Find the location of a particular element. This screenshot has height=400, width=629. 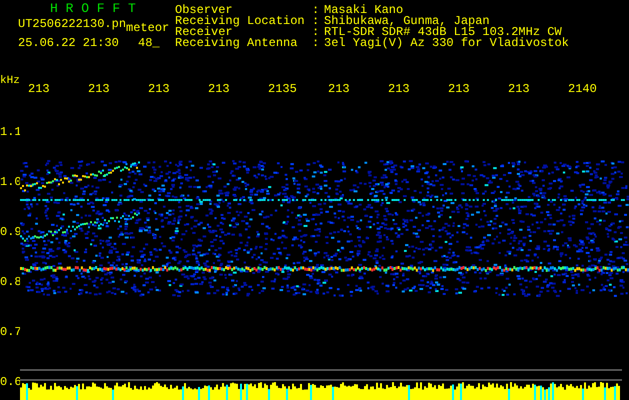

axis-label: 1.1 is located at coordinates (11, 132).